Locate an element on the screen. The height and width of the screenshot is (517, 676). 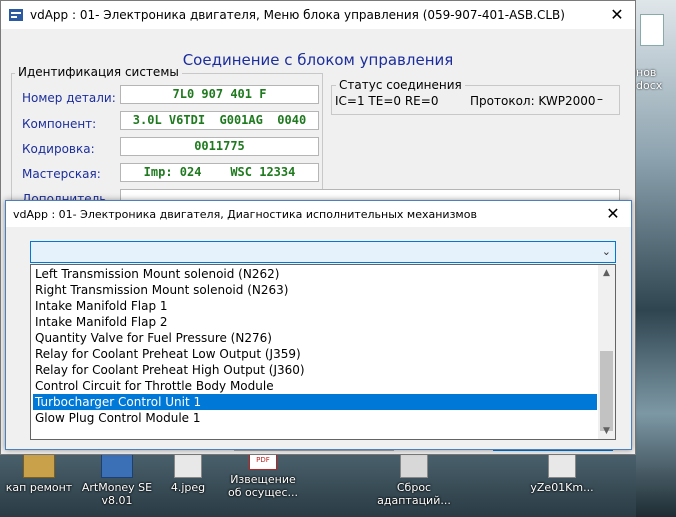
list-item: Control Circuit for Throttle Body Module is located at coordinates (315, 386).